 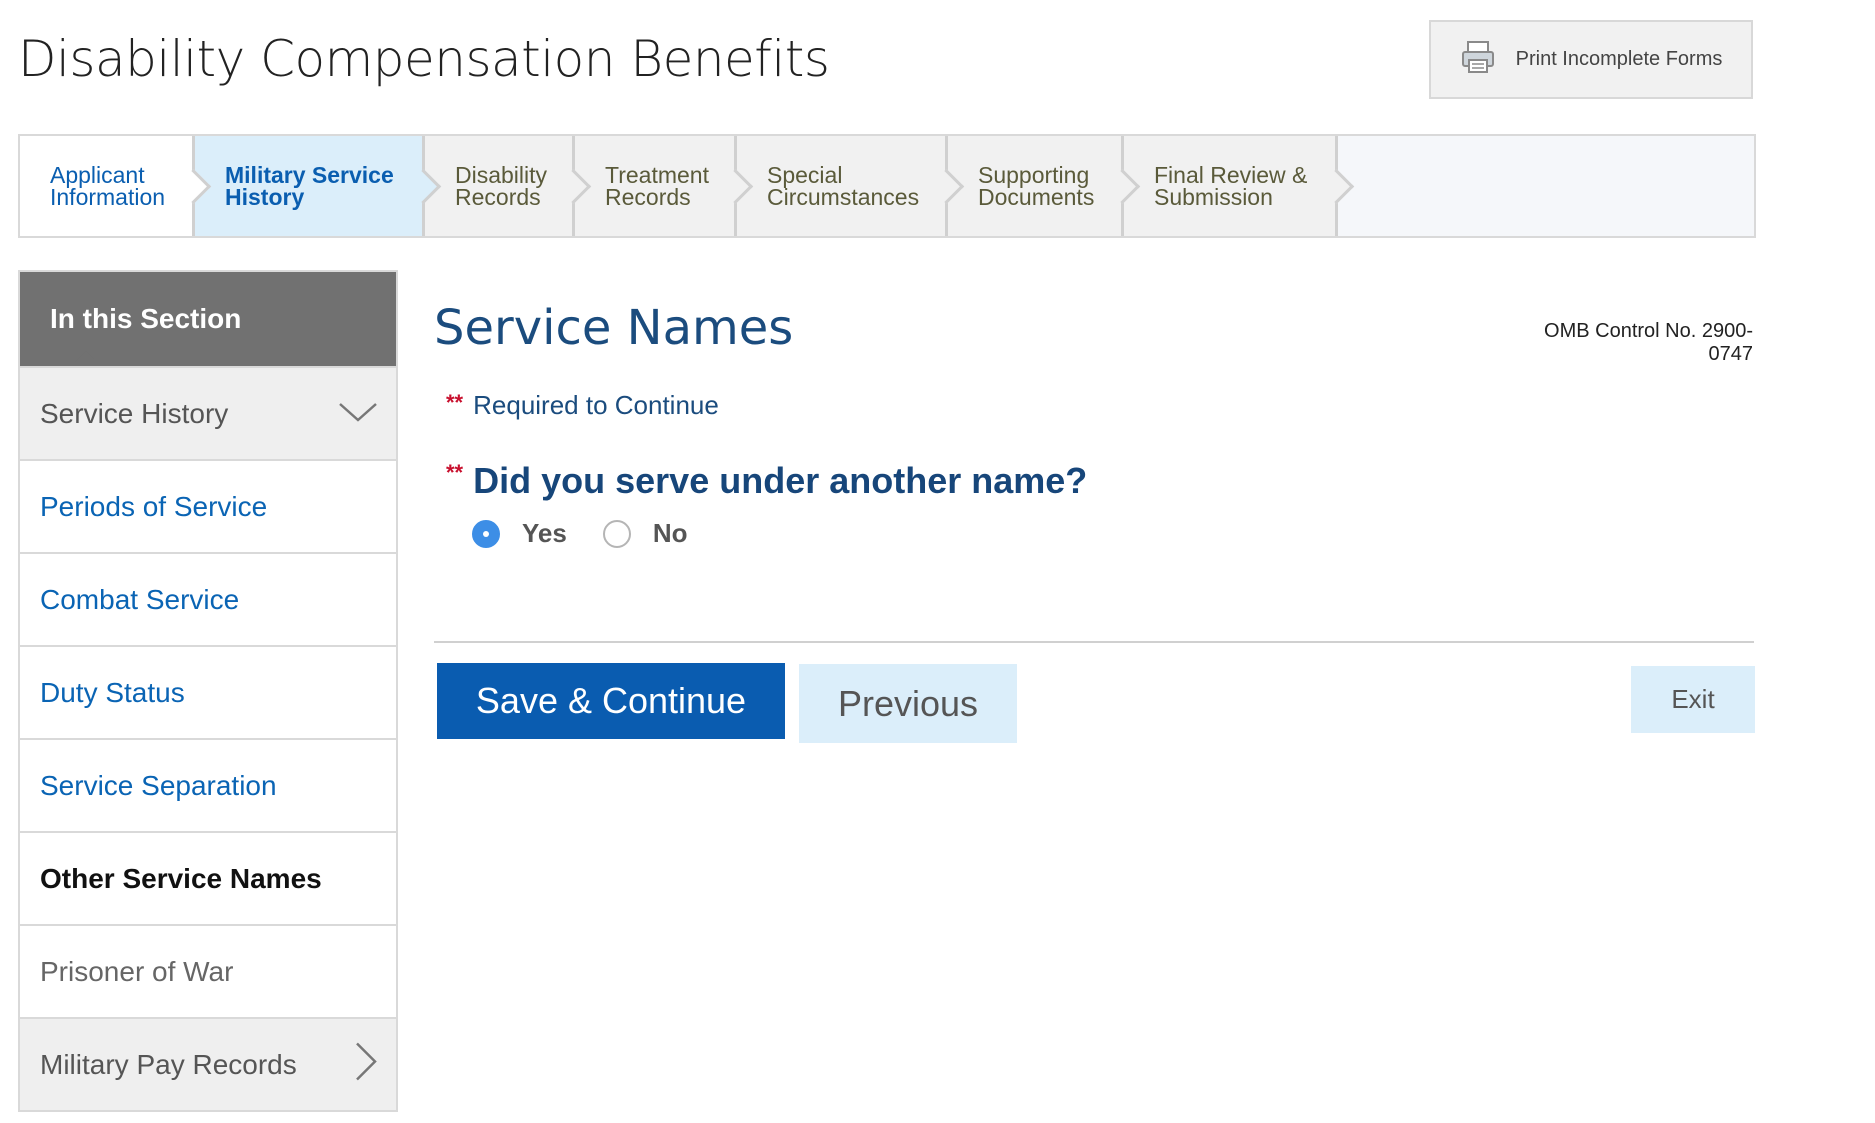 I want to click on tab-label: Information, so click(x=108, y=197).